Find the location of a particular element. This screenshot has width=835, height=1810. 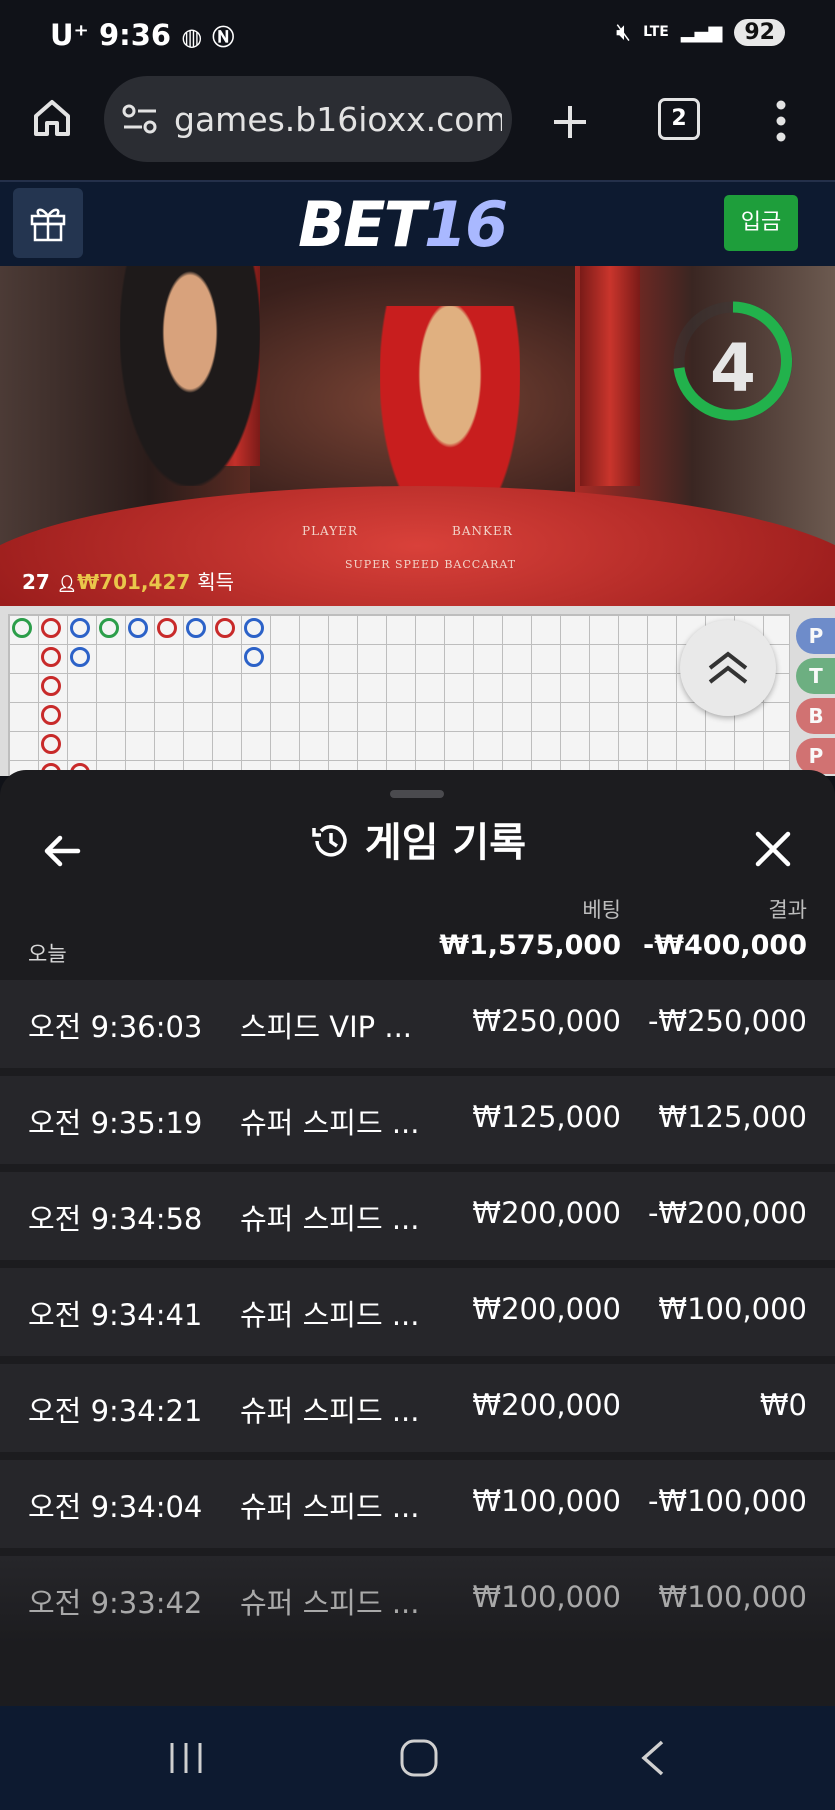

row-time: 오전 9:35:19 is located at coordinates (115, 1123).